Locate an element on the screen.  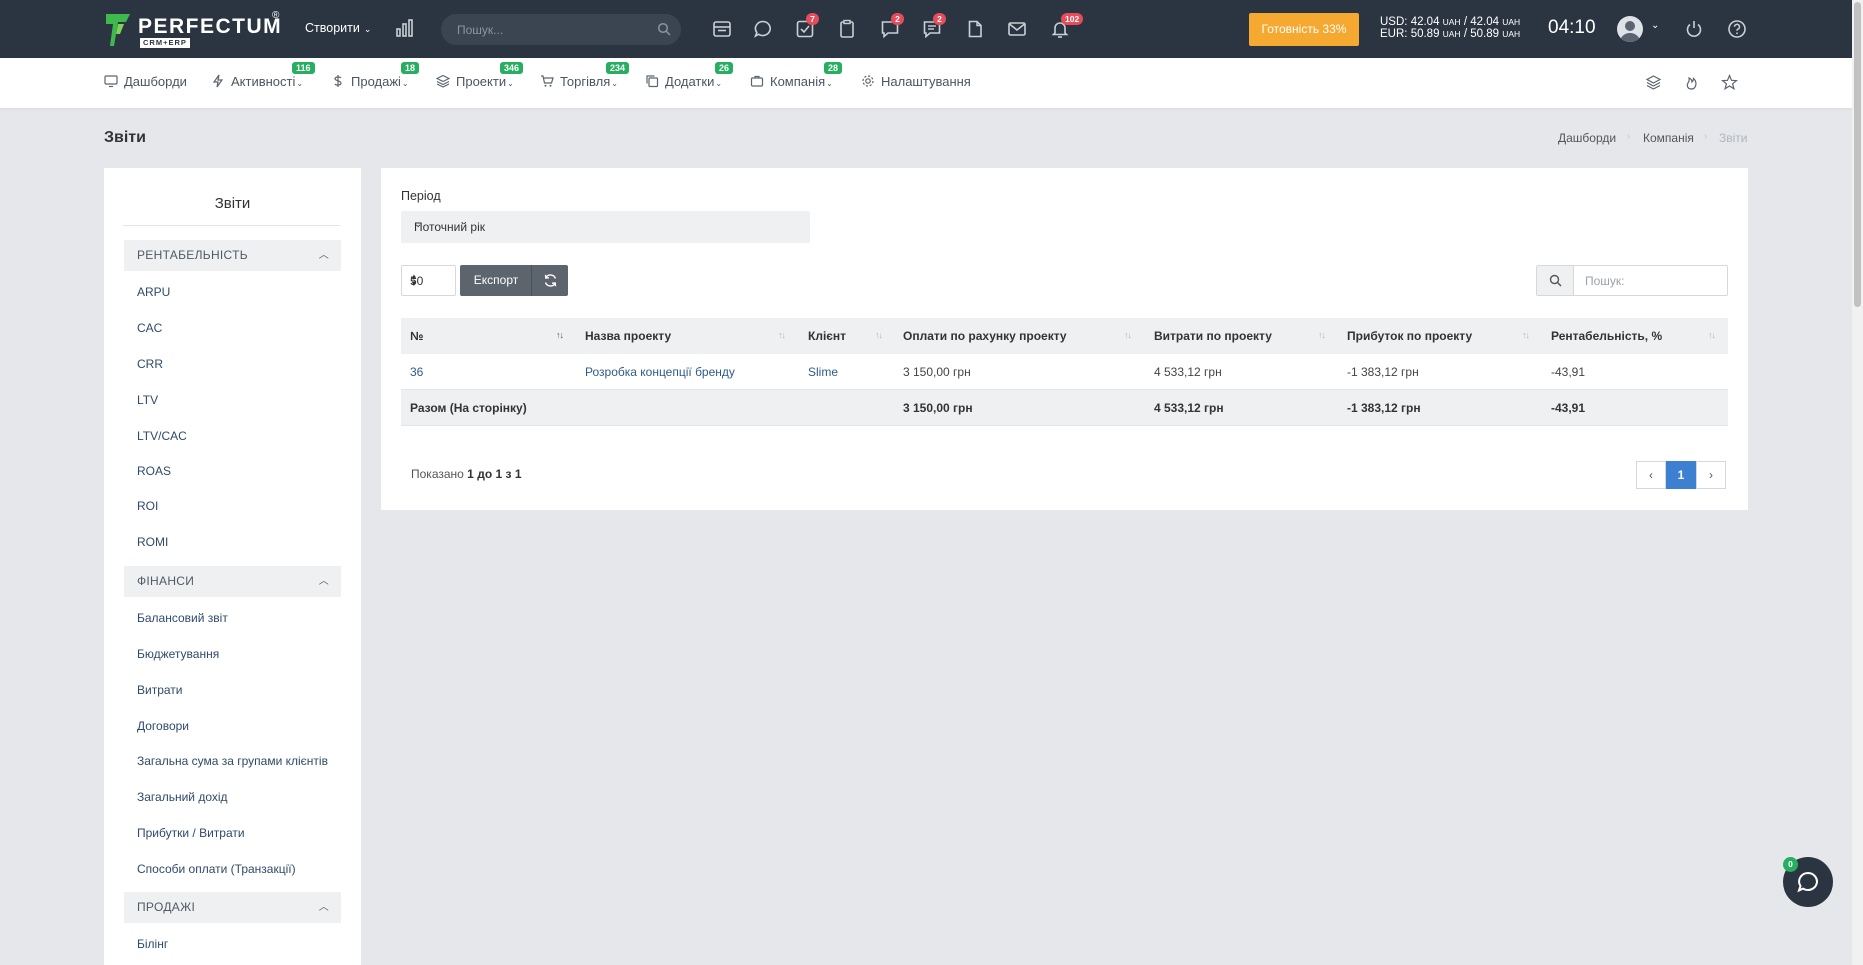
section-label: ПРОДАЖІ is located at coordinates (166, 907).